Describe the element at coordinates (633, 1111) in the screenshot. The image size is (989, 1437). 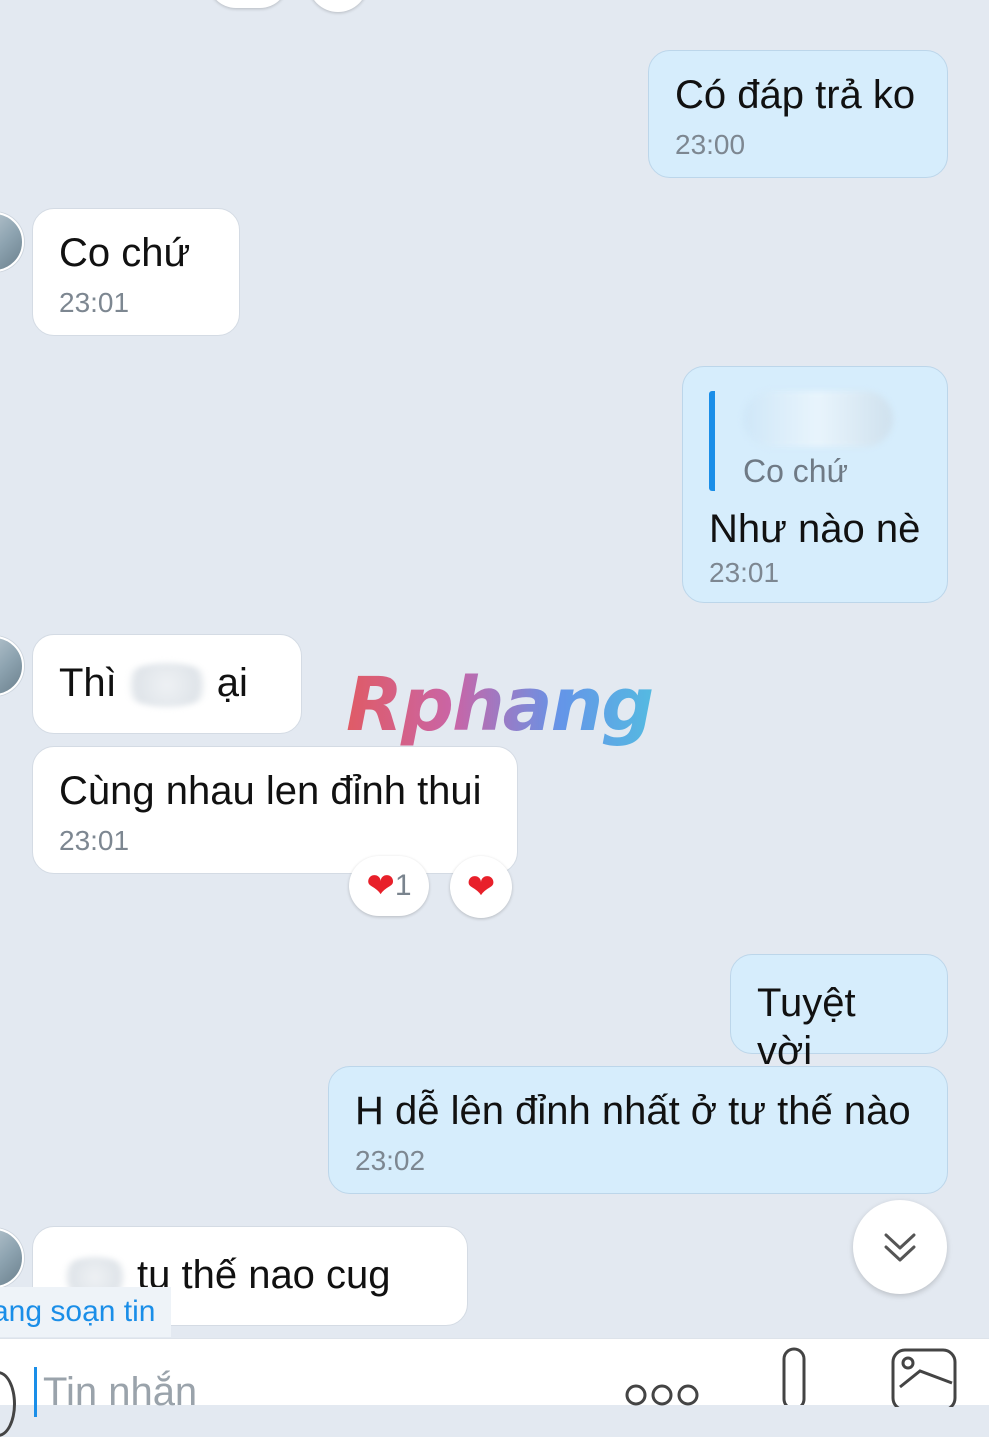
I see `message-text: H dễ lên đỉnh nhất ở tư thế nào` at that location.